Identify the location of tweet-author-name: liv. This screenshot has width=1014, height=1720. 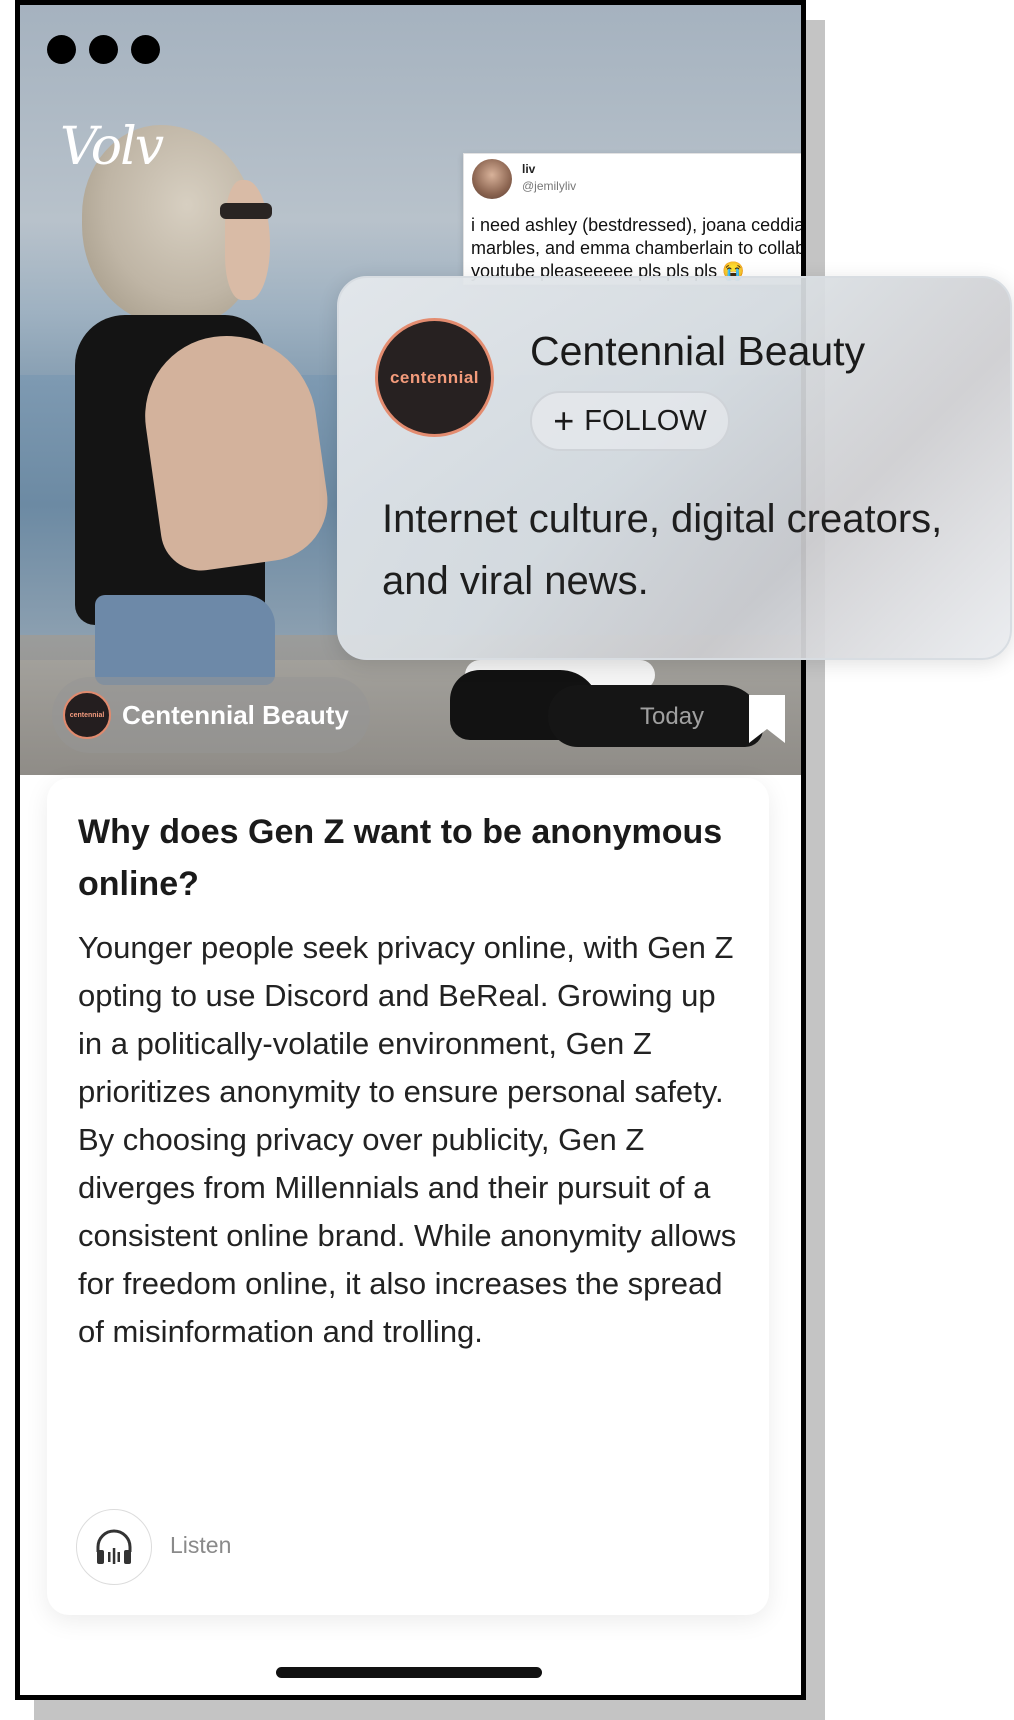
(529, 169).